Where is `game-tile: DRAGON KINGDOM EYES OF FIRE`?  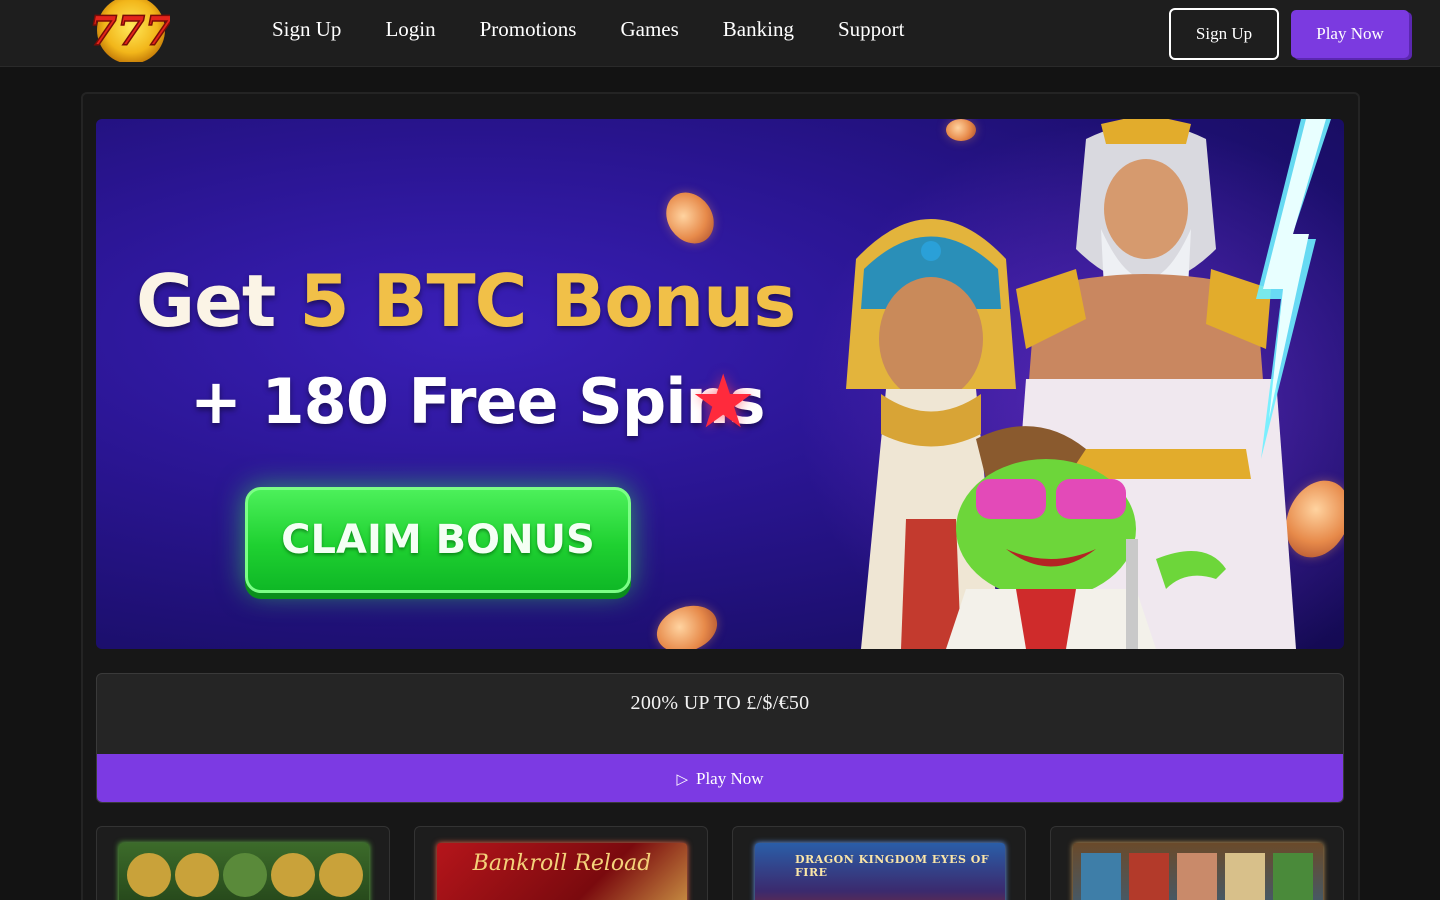
game-tile: DRAGON KINGDOM EYES OF FIRE is located at coordinates (879, 863).